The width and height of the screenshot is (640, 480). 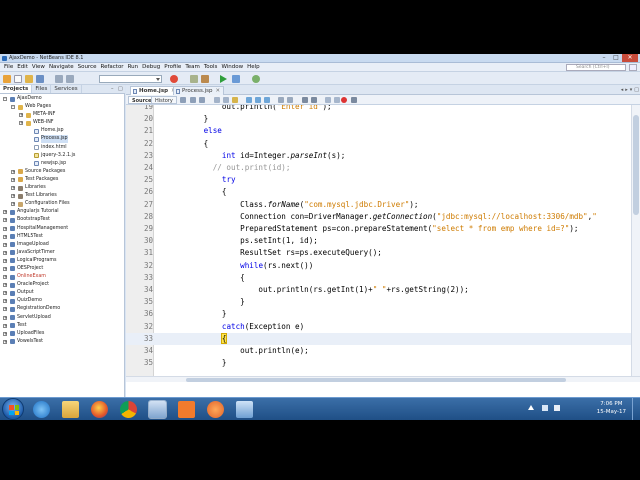 What do you see at coordinates (18, 79) in the screenshot?
I see `new-file-icon` at bounding box center [18, 79].